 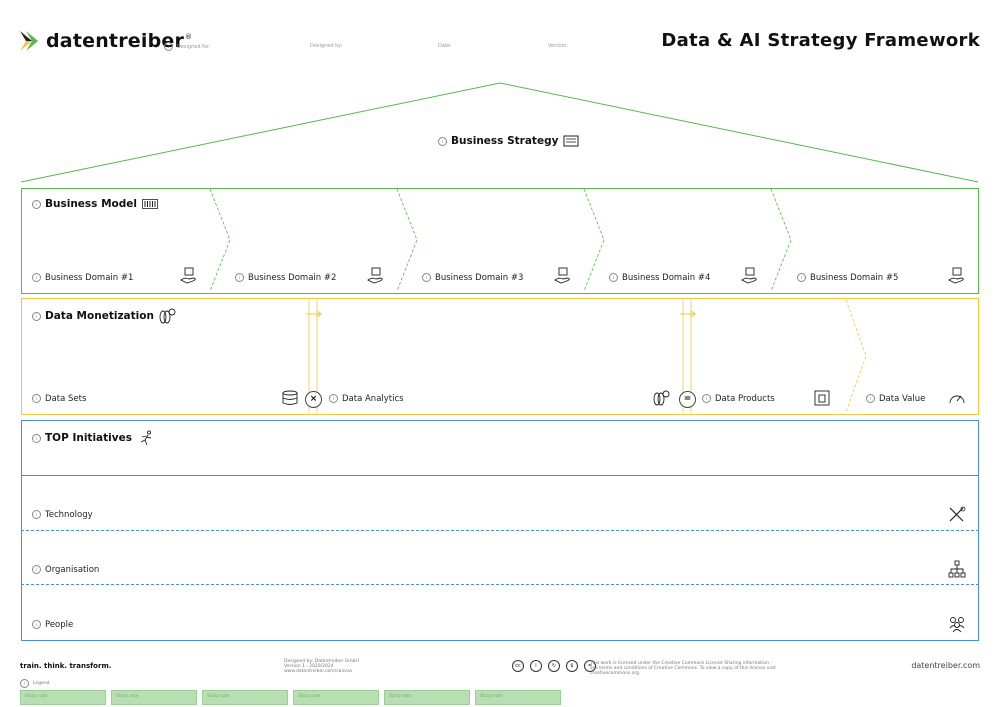 I want to click on legend-label: Legend, so click(x=41, y=683).